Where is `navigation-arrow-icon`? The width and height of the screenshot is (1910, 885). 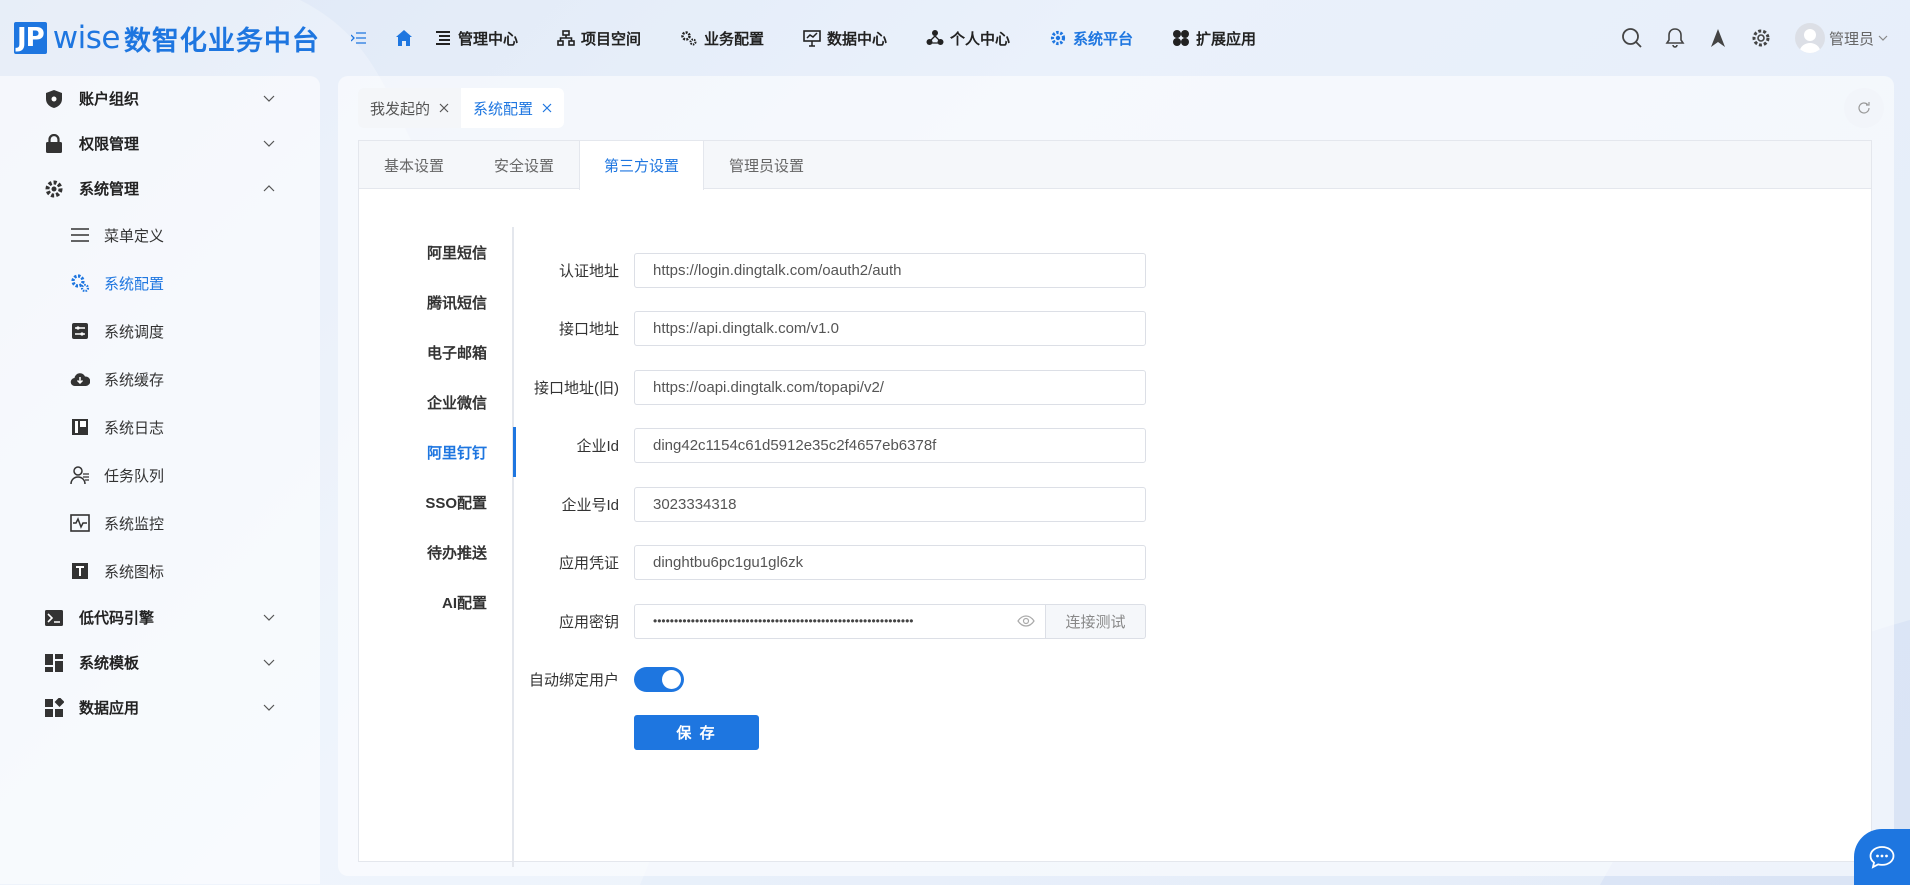
navigation-arrow-icon is located at coordinates (1718, 38).